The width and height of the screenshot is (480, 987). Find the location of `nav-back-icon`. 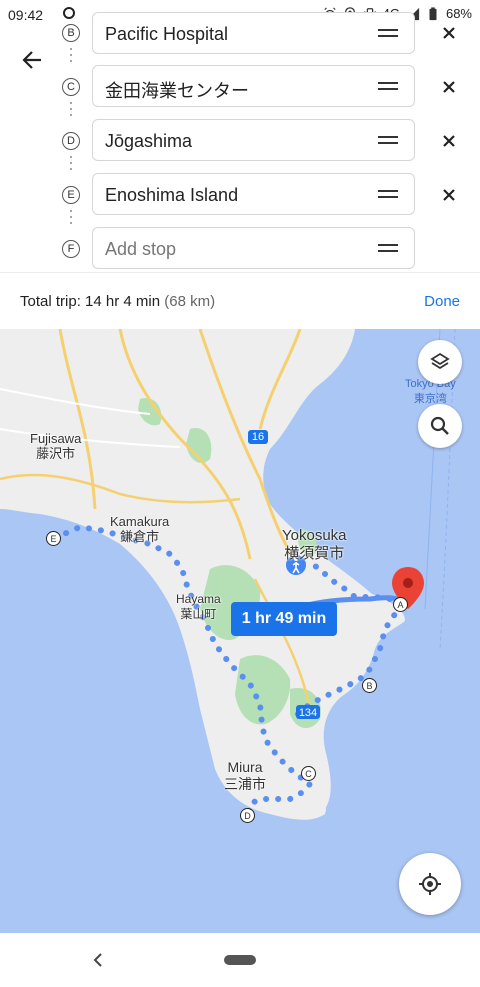

nav-back-icon is located at coordinates (97, 960).